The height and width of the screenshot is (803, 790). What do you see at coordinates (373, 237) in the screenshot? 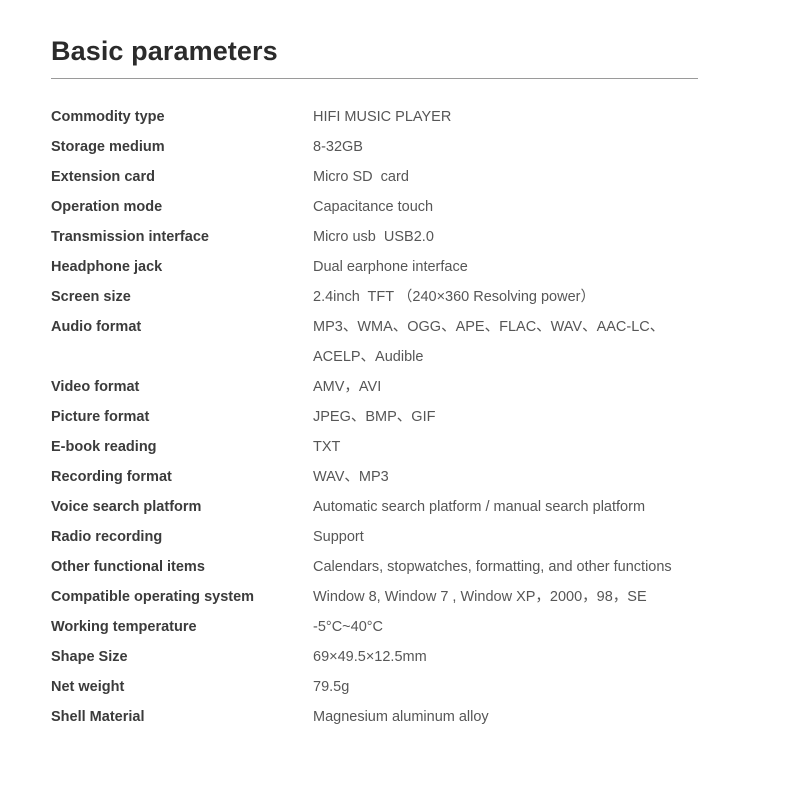
I see `spec-value: Micro usb USB2.0` at bounding box center [373, 237].